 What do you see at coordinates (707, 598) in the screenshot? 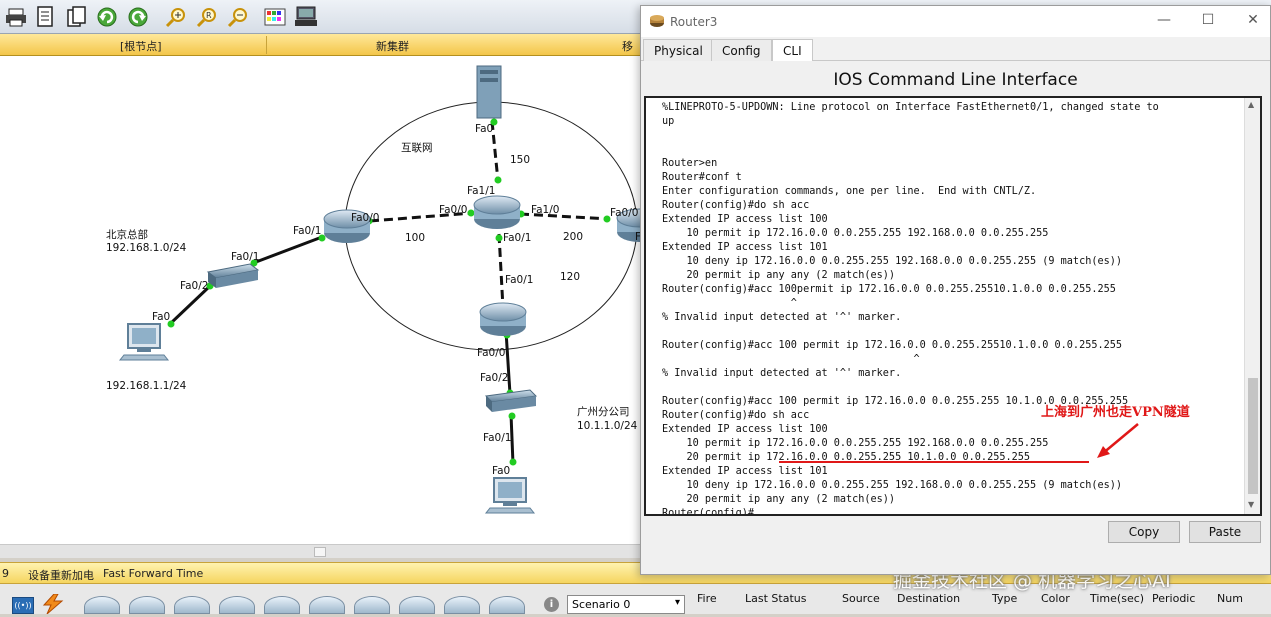
I see `col-fire: Fire` at bounding box center [707, 598].